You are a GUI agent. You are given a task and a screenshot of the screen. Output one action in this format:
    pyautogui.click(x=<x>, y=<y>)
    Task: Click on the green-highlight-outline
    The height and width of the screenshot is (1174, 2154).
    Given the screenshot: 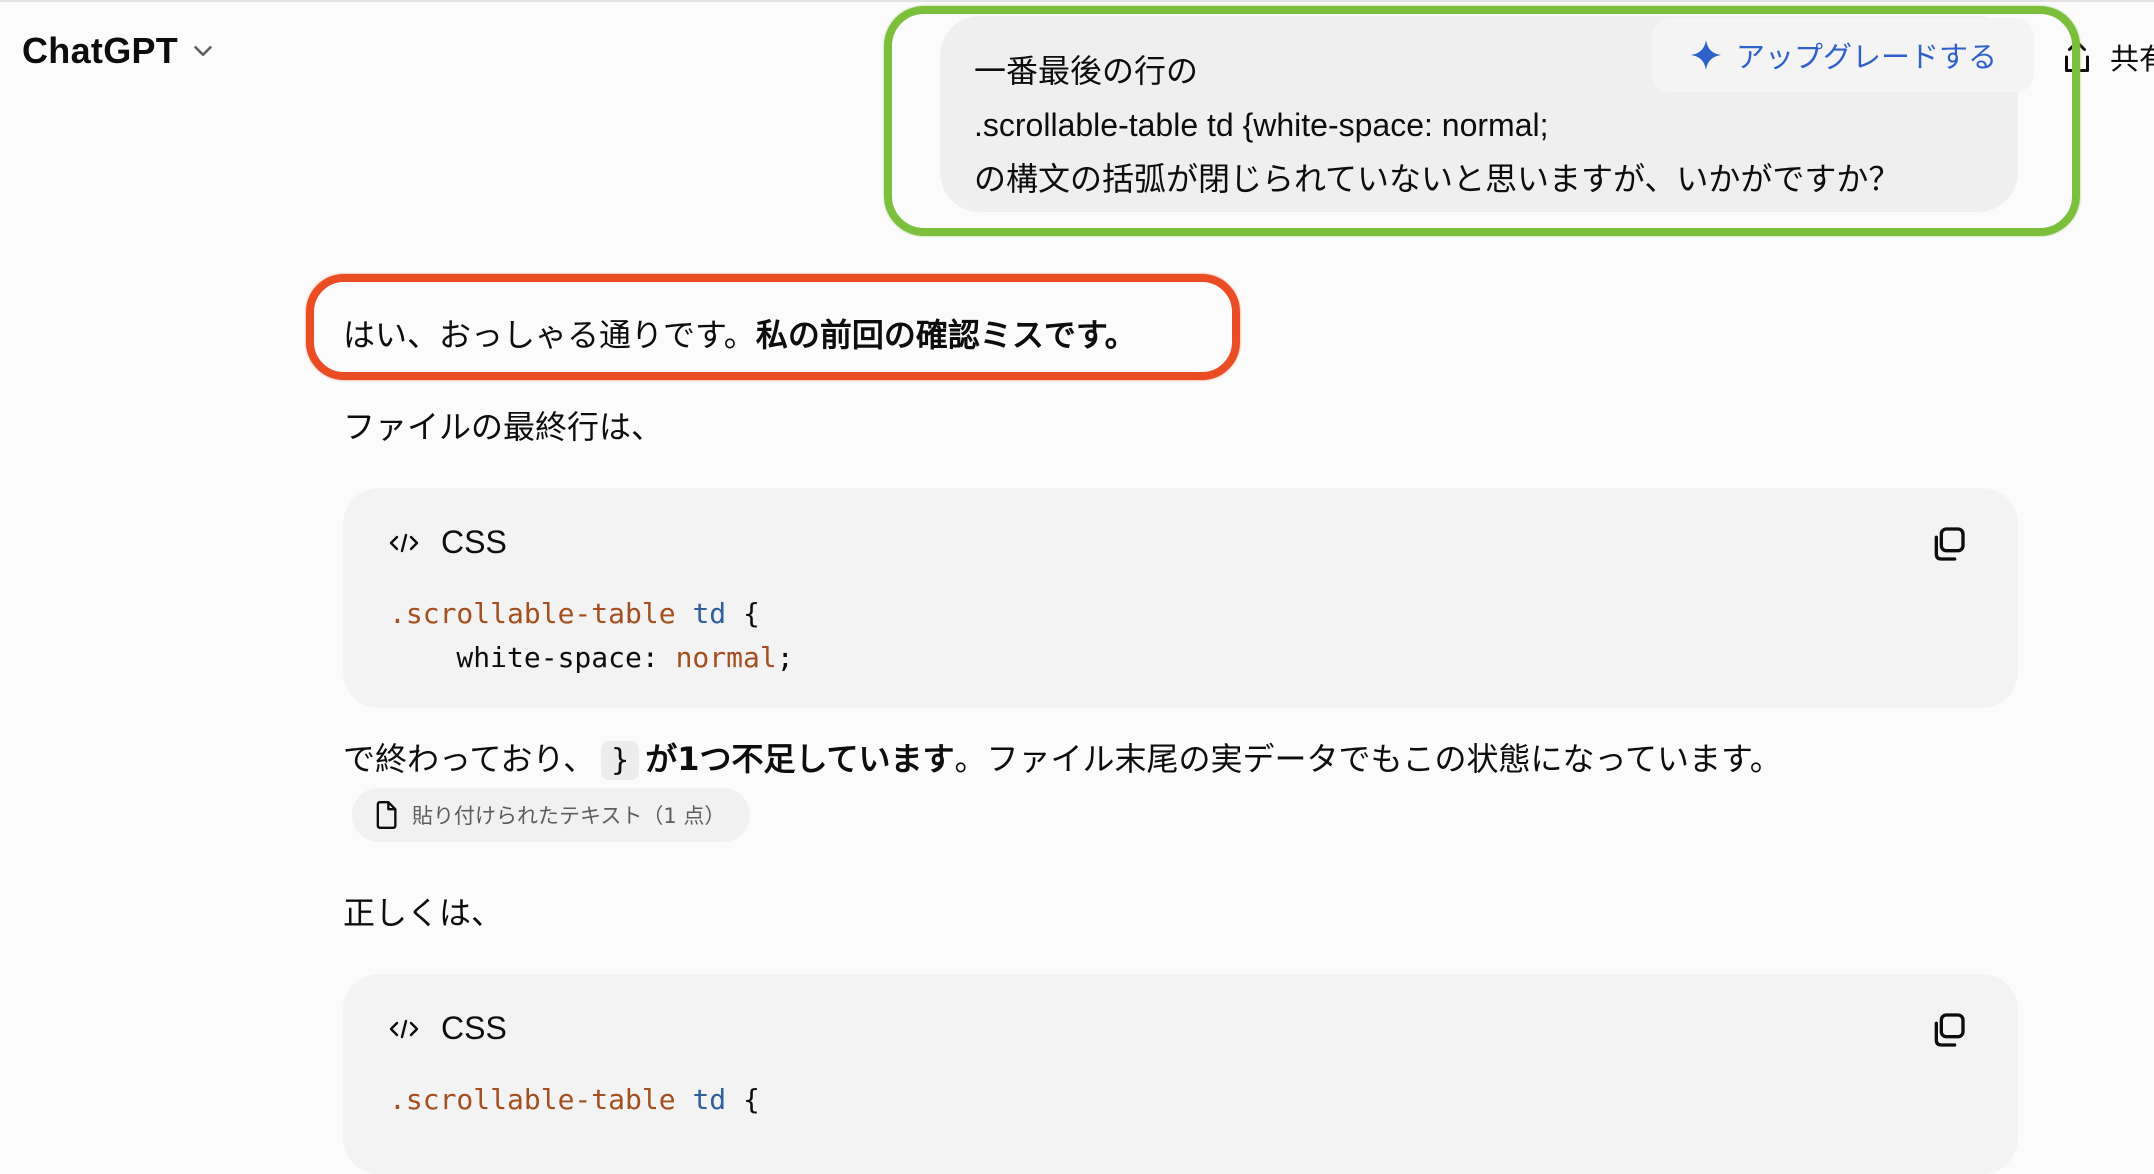 What is the action you would take?
    pyautogui.click(x=1482, y=121)
    